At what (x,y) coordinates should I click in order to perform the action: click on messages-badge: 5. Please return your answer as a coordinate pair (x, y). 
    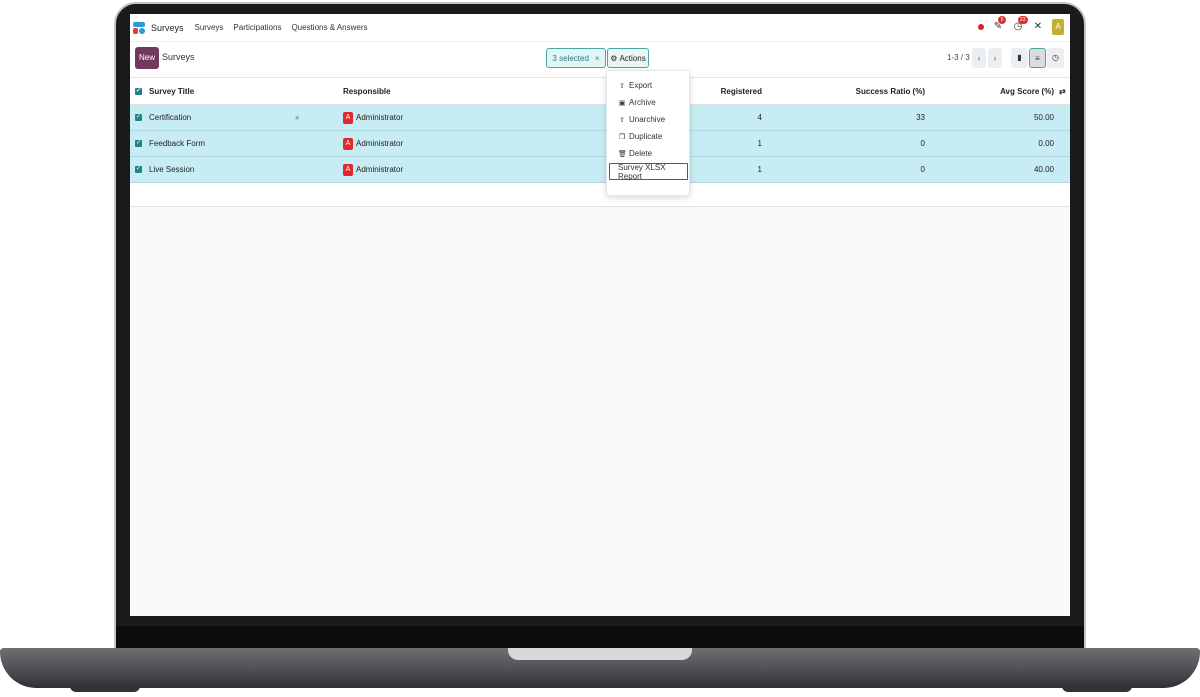
    Looking at the image, I should click on (1002, 20).